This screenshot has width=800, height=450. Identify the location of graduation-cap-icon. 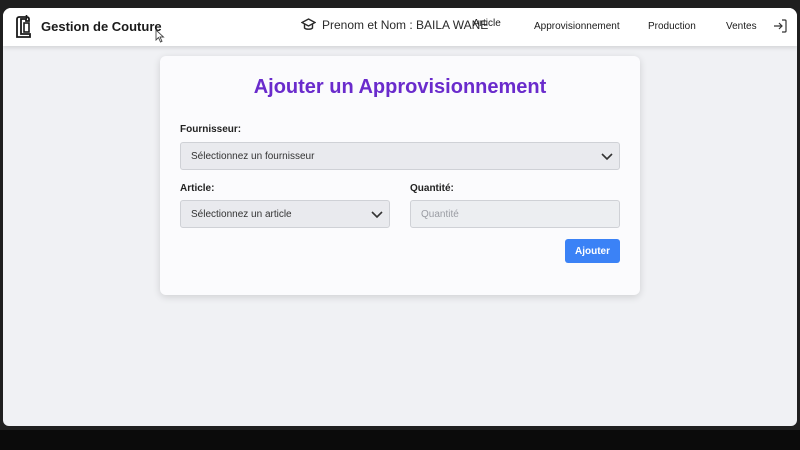
(308, 24).